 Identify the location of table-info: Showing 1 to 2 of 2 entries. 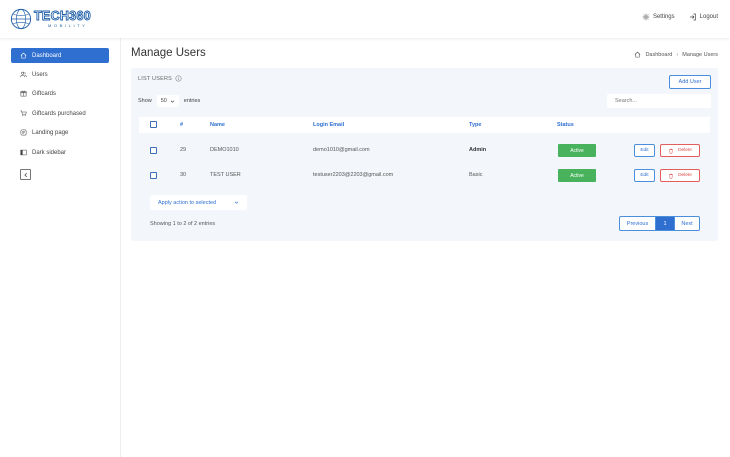
(183, 224).